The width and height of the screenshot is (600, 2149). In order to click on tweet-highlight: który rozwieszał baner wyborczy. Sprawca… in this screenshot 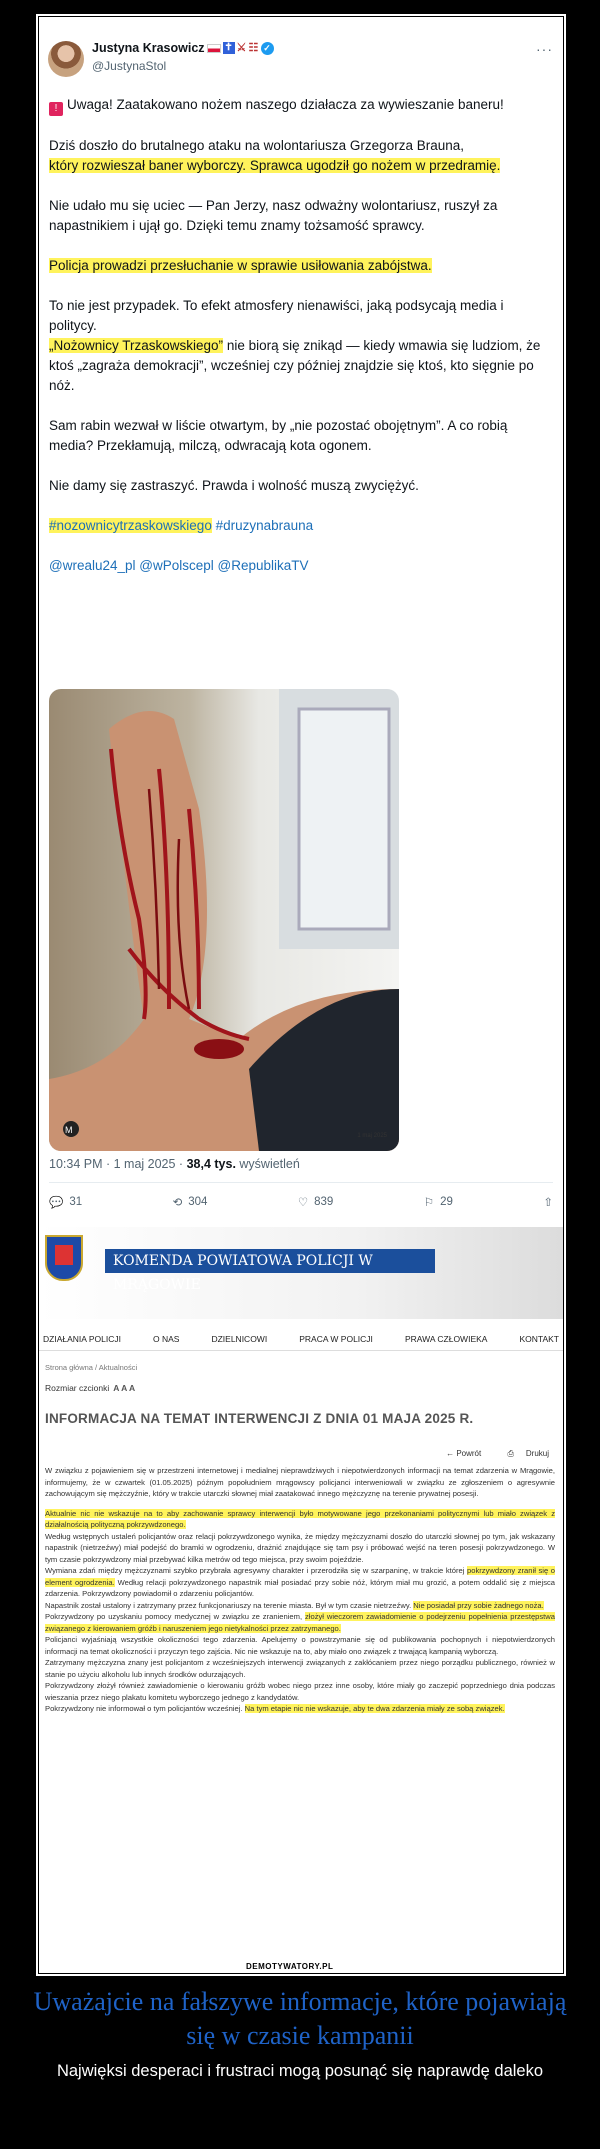, I will do `click(275, 165)`.